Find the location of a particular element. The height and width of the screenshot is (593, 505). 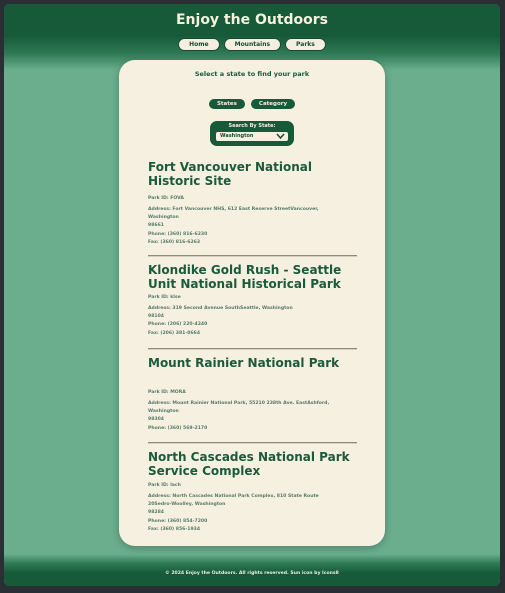

park-phone: Phone: (206) 220-4240 is located at coordinates (178, 325).